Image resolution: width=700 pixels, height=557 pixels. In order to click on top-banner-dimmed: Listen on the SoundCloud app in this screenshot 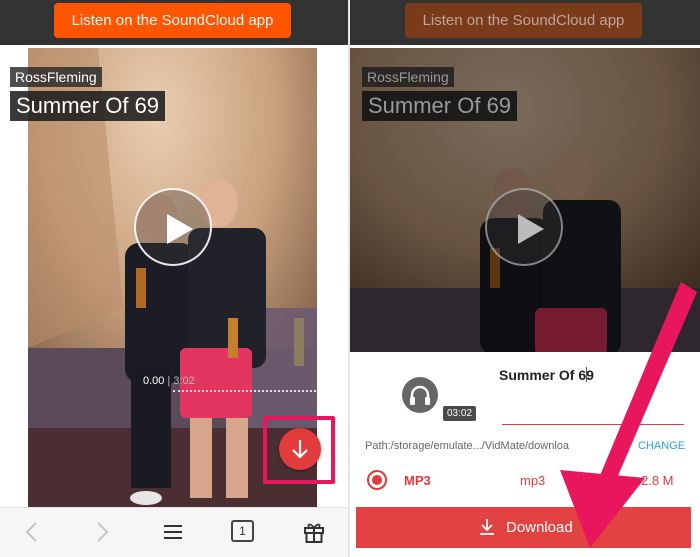, I will do `click(525, 22)`.